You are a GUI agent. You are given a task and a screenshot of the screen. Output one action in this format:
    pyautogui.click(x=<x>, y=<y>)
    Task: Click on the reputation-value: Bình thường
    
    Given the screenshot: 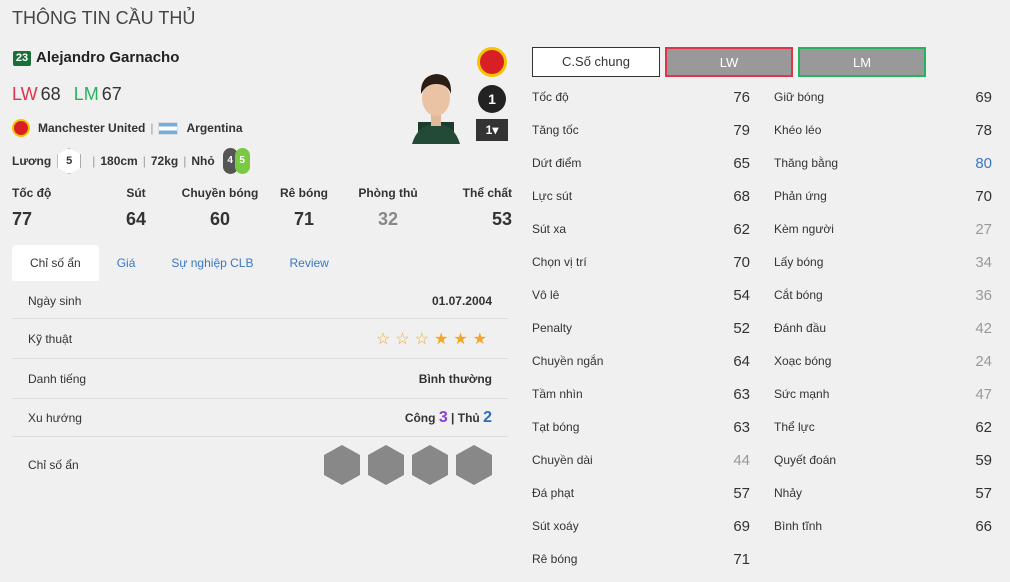 What is the action you would take?
    pyautogui.click(x=455, y=378)
    